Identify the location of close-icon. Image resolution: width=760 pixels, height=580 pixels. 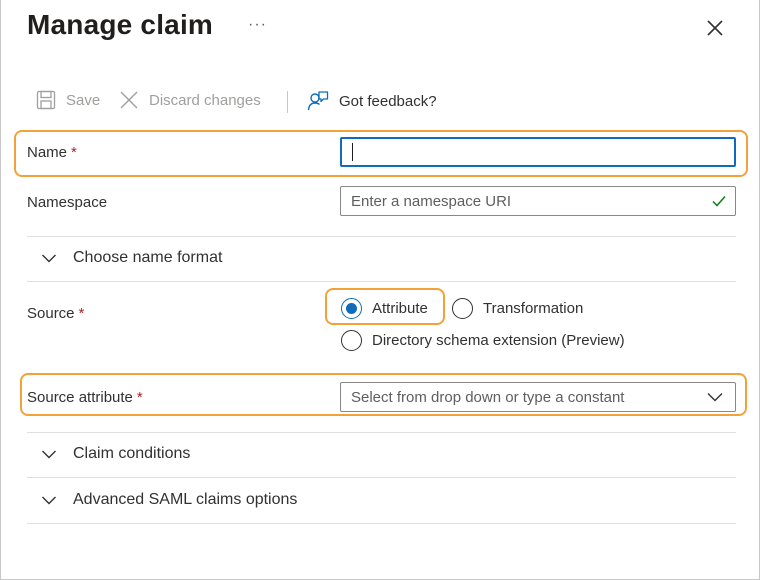
(715, 28).